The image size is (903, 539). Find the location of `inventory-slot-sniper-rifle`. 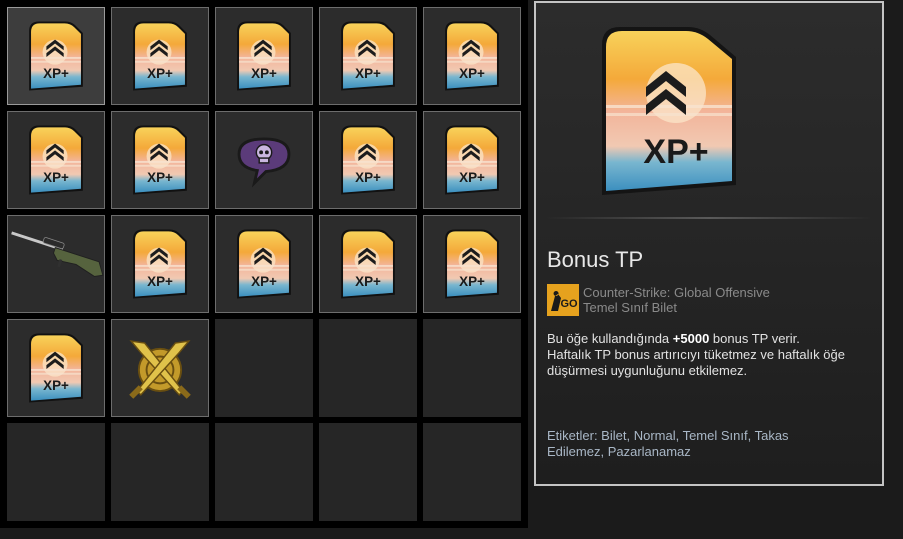

inventory-slot-sniper-rifle is located at coordinates (56, 264).